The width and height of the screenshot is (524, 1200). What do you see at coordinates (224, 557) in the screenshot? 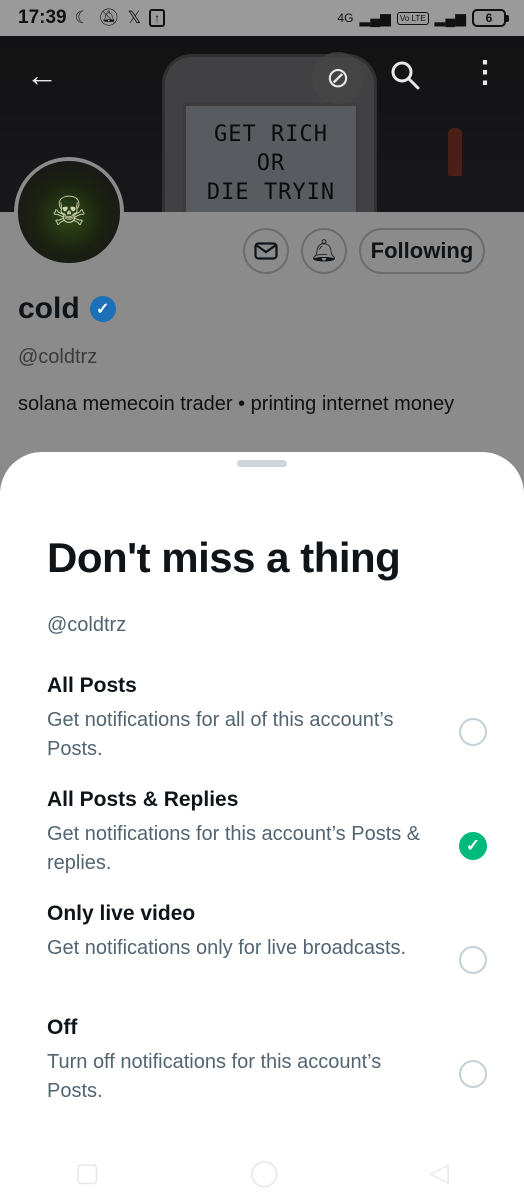
I see `sheet-title: Don't miss a thing` at bounding box center [224, 557].